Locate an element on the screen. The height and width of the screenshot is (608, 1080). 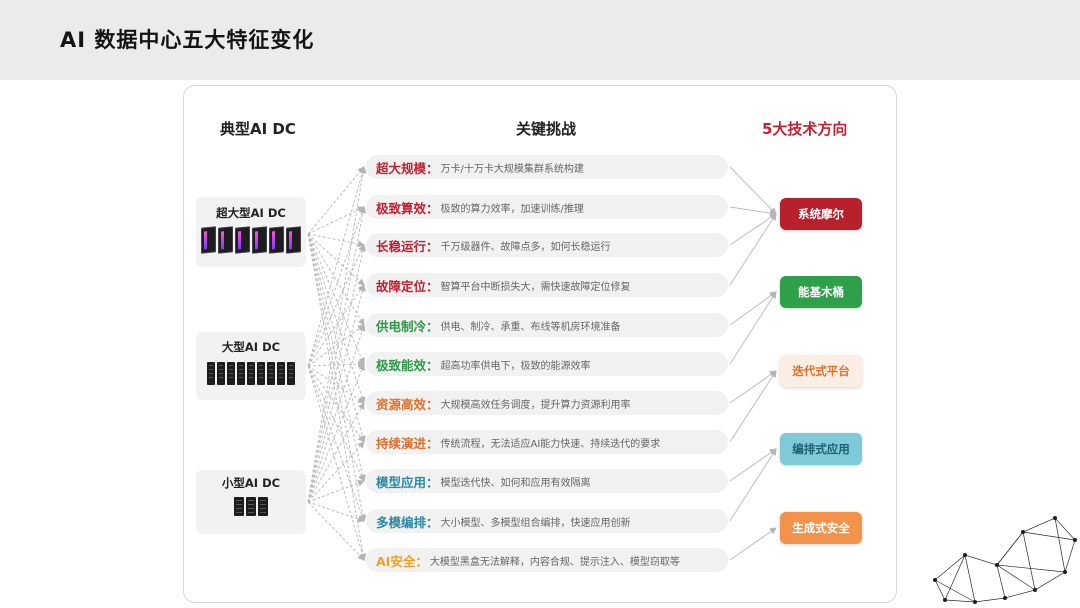
challenge-item: 故障定位： 智算平台中断损失大，需快速故障定位修复 is located at coordinates (547, 285).